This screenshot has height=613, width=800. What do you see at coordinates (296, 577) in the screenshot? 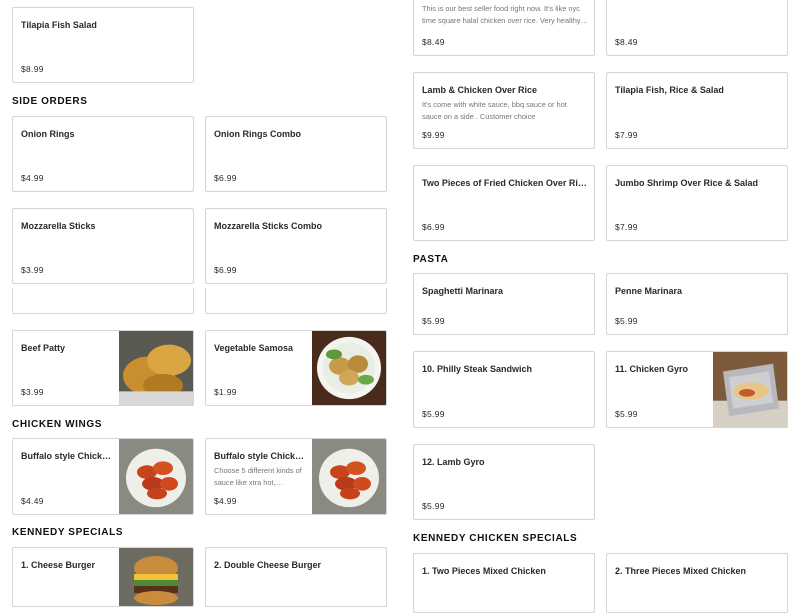
I see `menu-item-double-cheese-burger: 2. Double Cheese Burger` at bounding box center [296, 577].